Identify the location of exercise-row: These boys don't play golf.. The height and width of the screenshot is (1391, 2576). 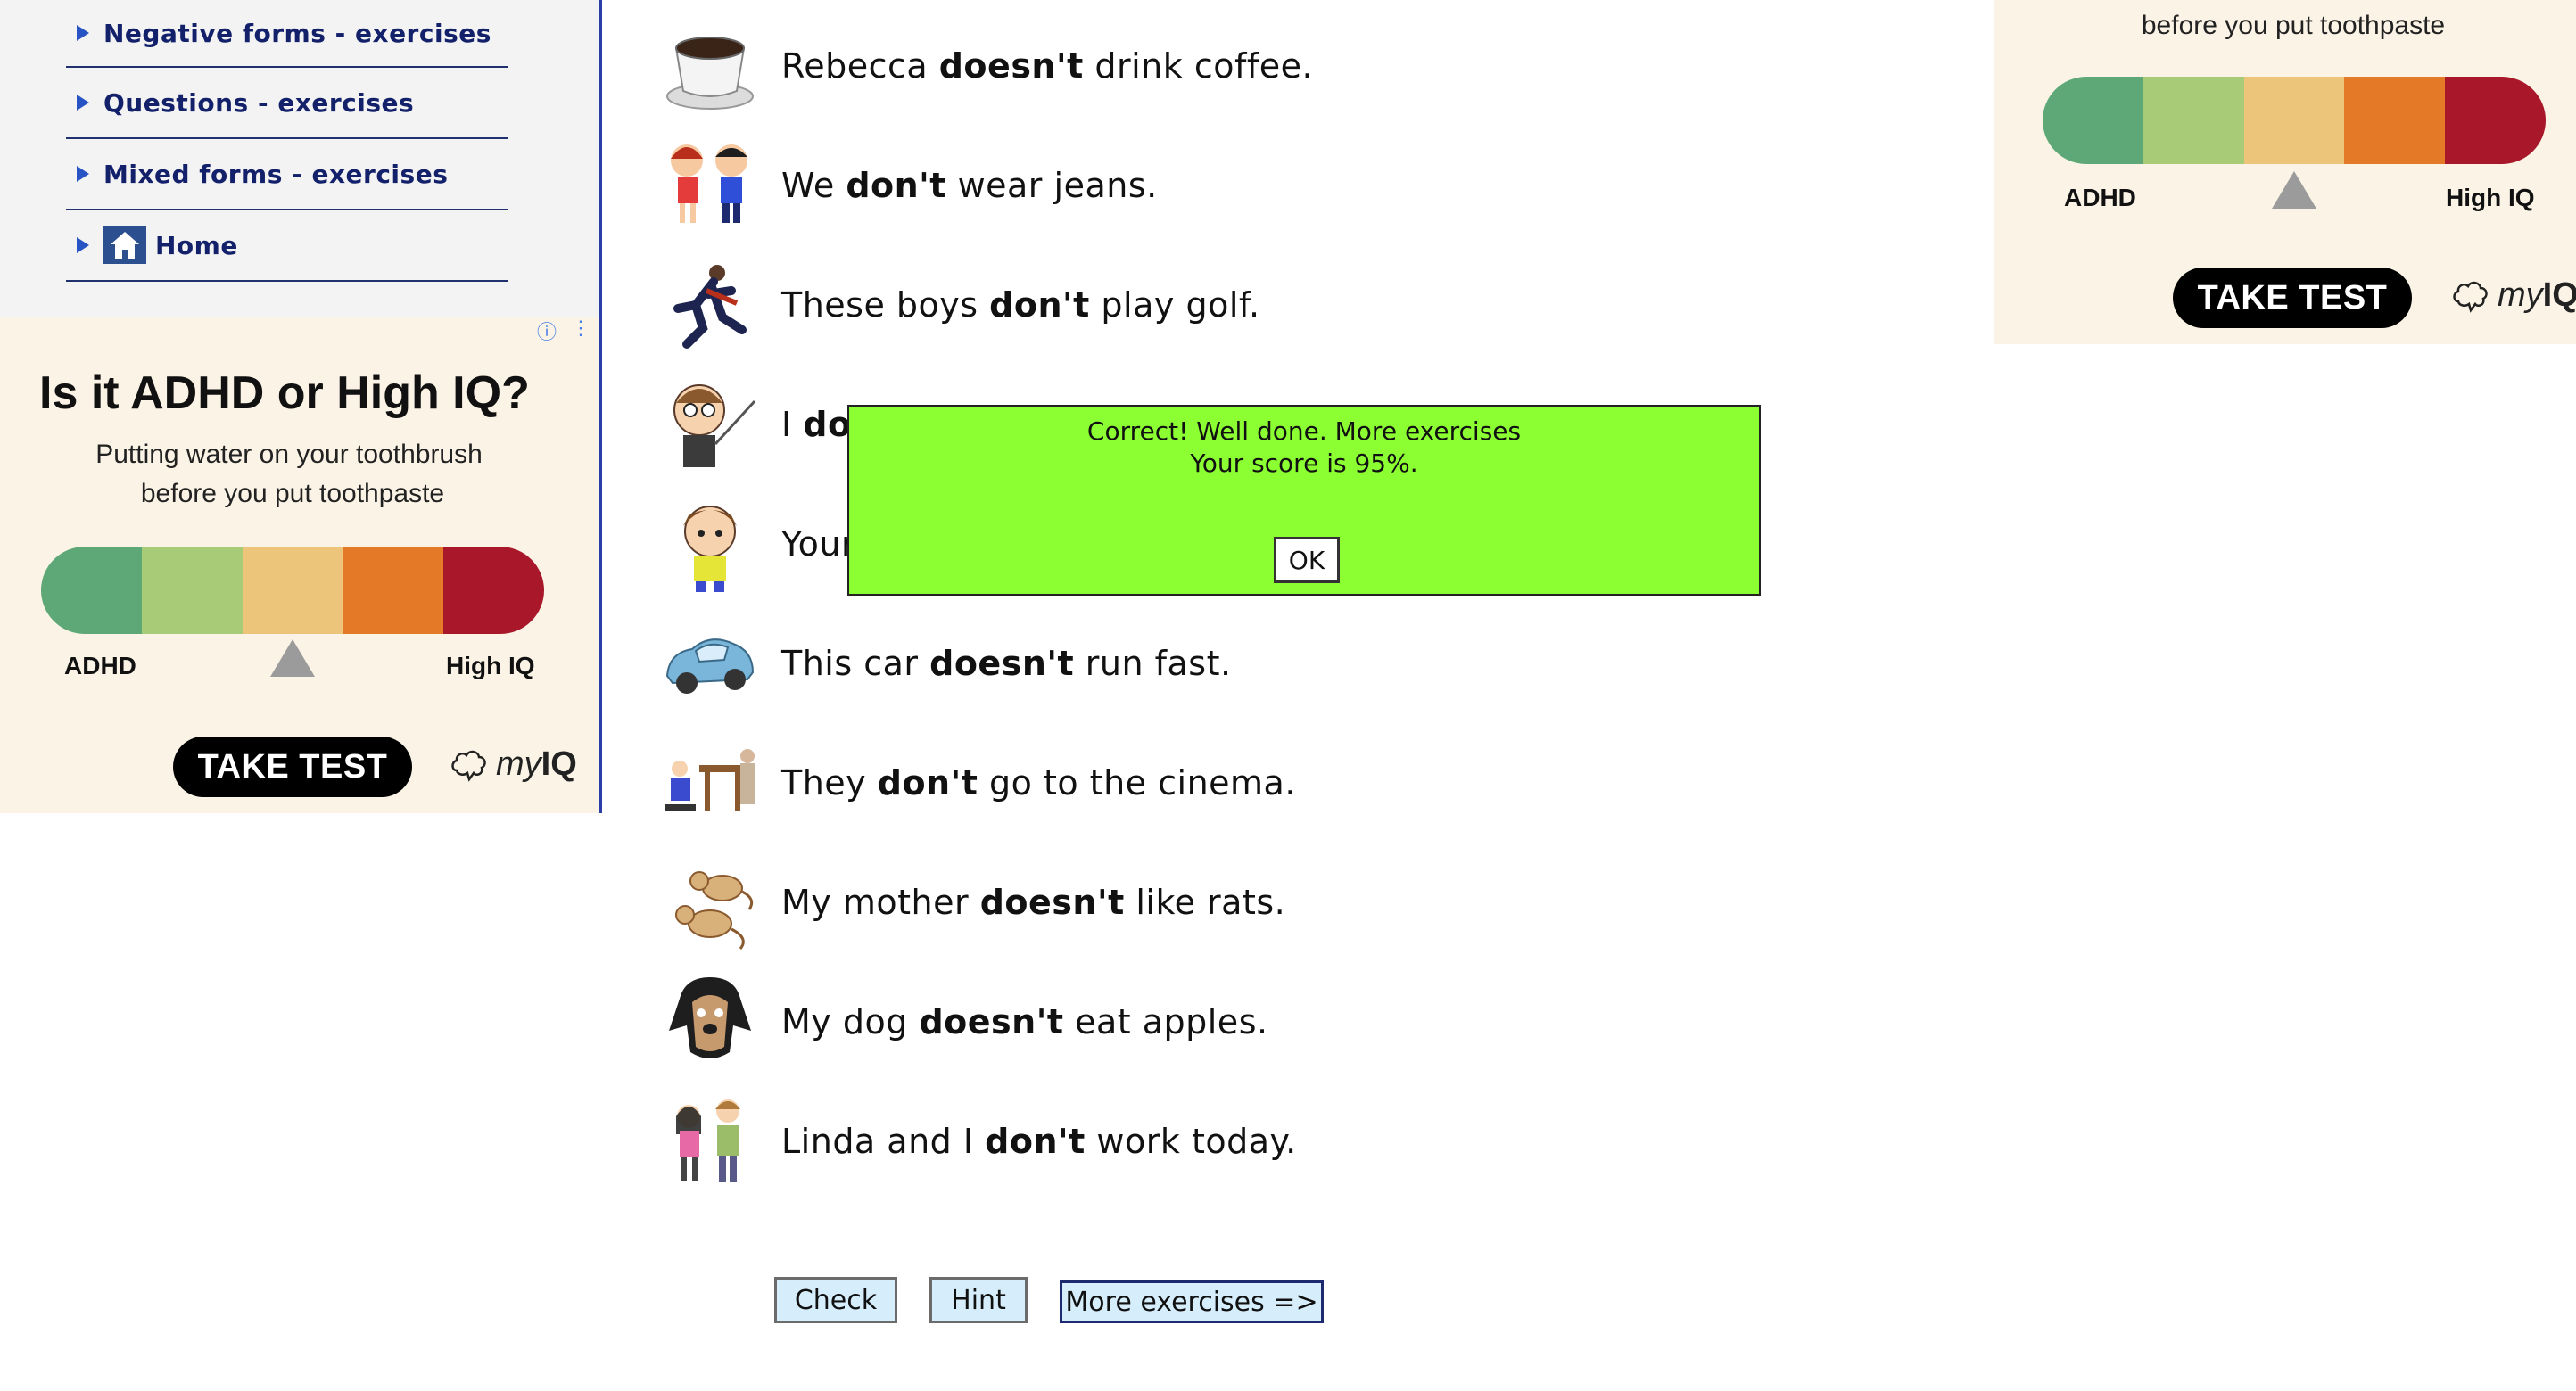
(960, 304).